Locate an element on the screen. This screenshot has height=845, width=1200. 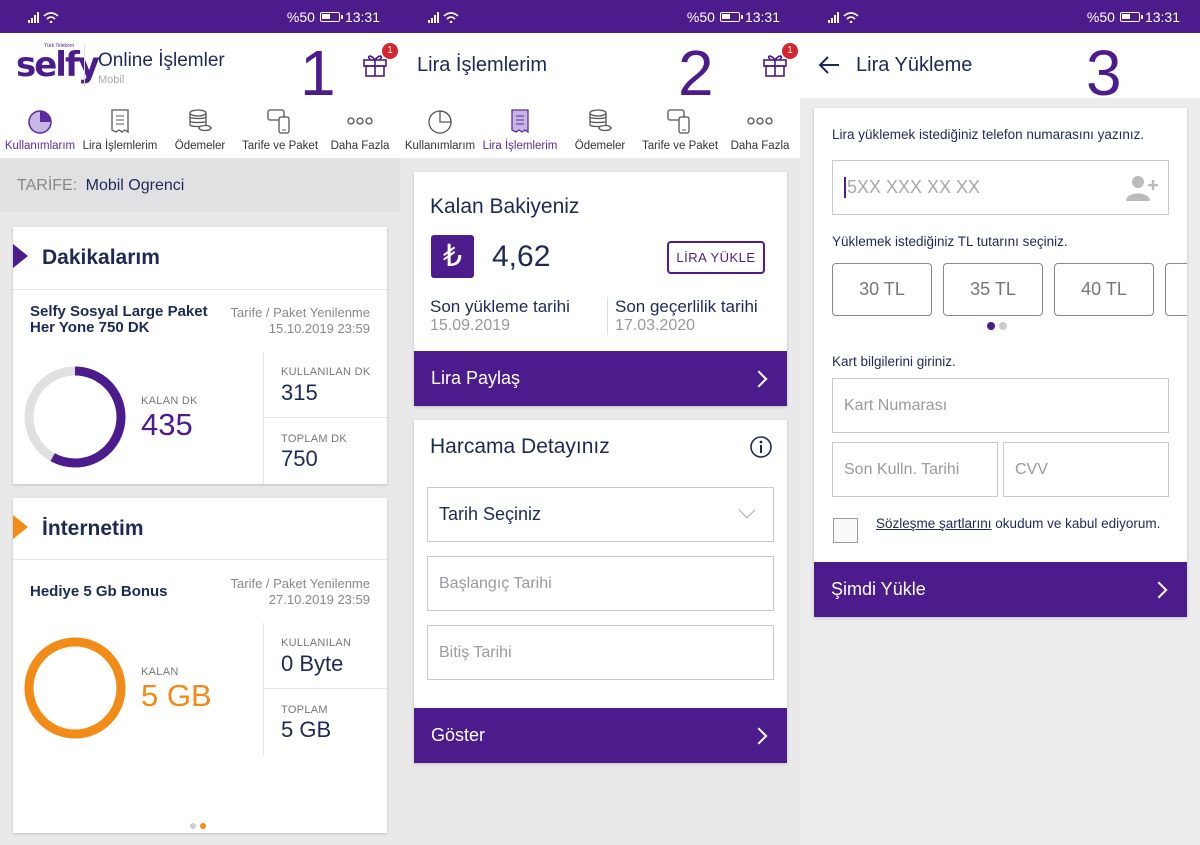
cvv-placeholder: CVV is located at coordinates (1031, 469).